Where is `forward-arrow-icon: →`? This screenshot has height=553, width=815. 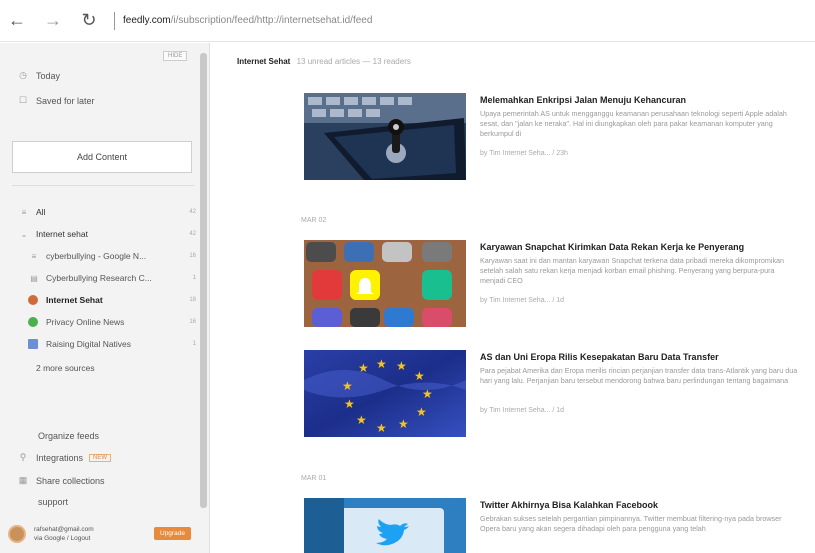
forward-arrow-icon: → is located at coordinates (53, 21).